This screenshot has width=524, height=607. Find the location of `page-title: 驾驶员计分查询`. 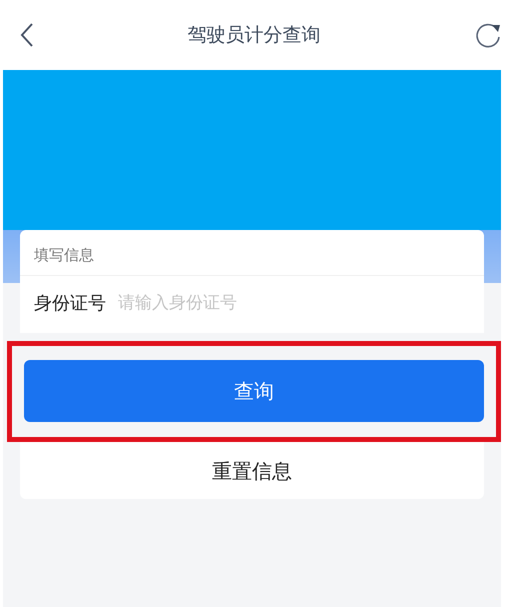

page-title: 驾驶员计分查询 is located at coordinates (254, 35).